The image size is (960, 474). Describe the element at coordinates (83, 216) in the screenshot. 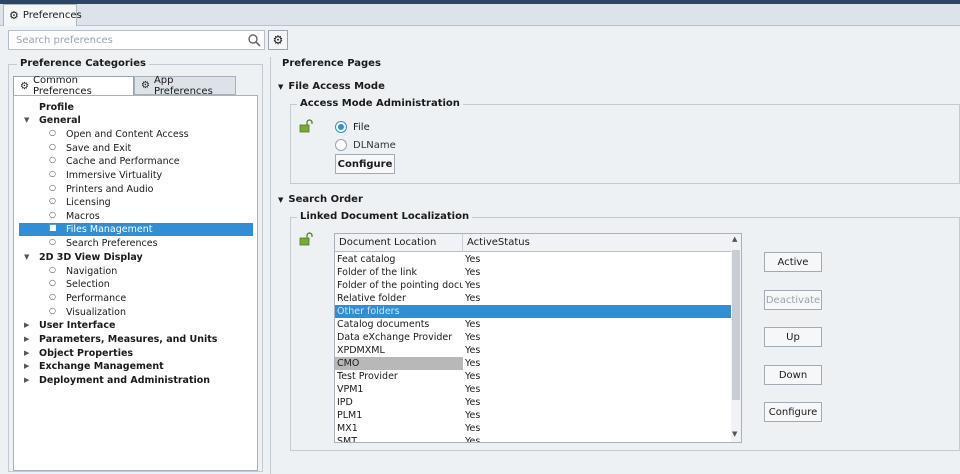

I see `tree-item-macros: Macros` at that location.